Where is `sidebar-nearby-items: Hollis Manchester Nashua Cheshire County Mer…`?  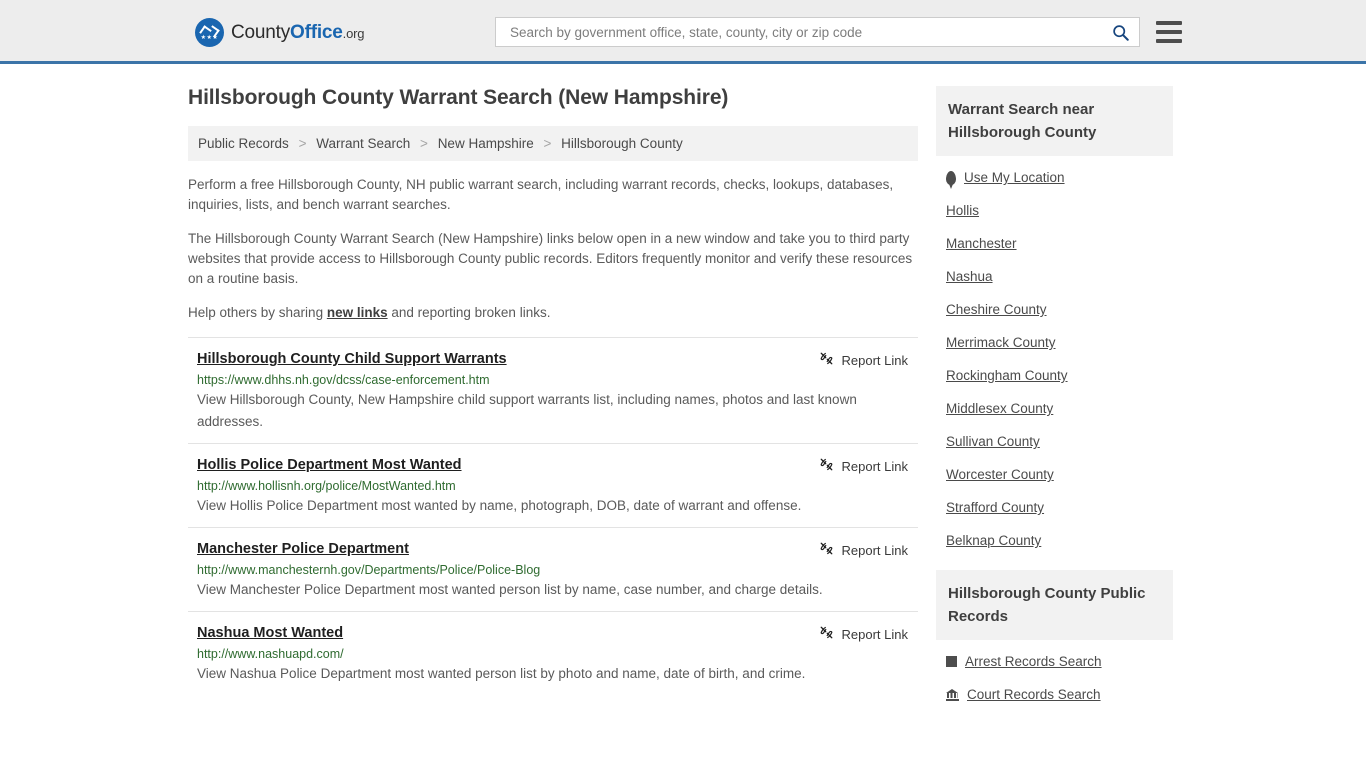
sidebar-nearby-items: Hollis Manchester Nashua Cheshire County Mer… is located at coordinates (1059, 375).